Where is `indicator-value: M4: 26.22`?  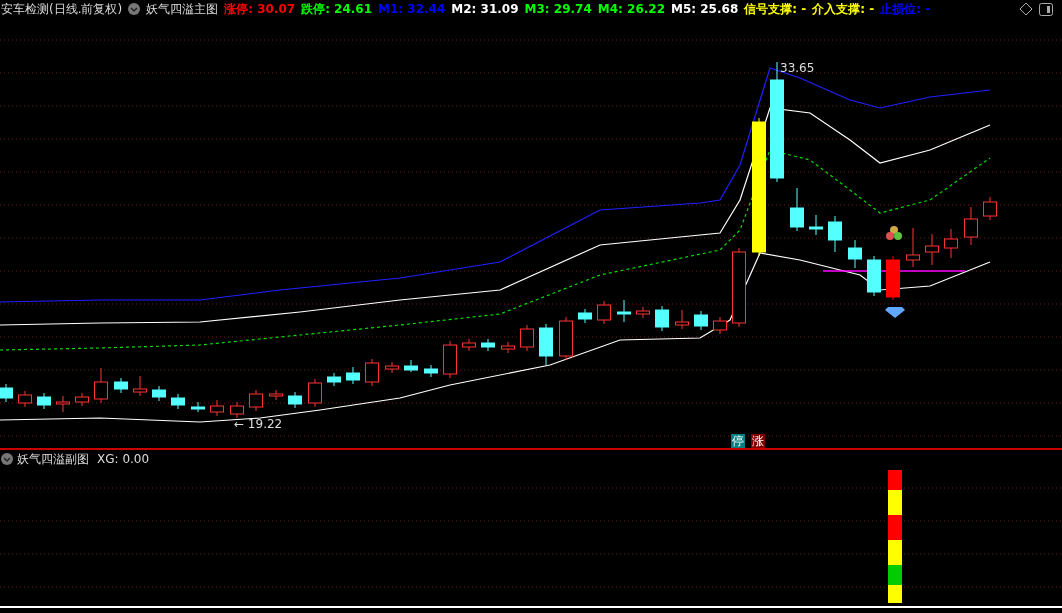 indicator-value: M4: 26.22 is located at coordinates (631, 9).